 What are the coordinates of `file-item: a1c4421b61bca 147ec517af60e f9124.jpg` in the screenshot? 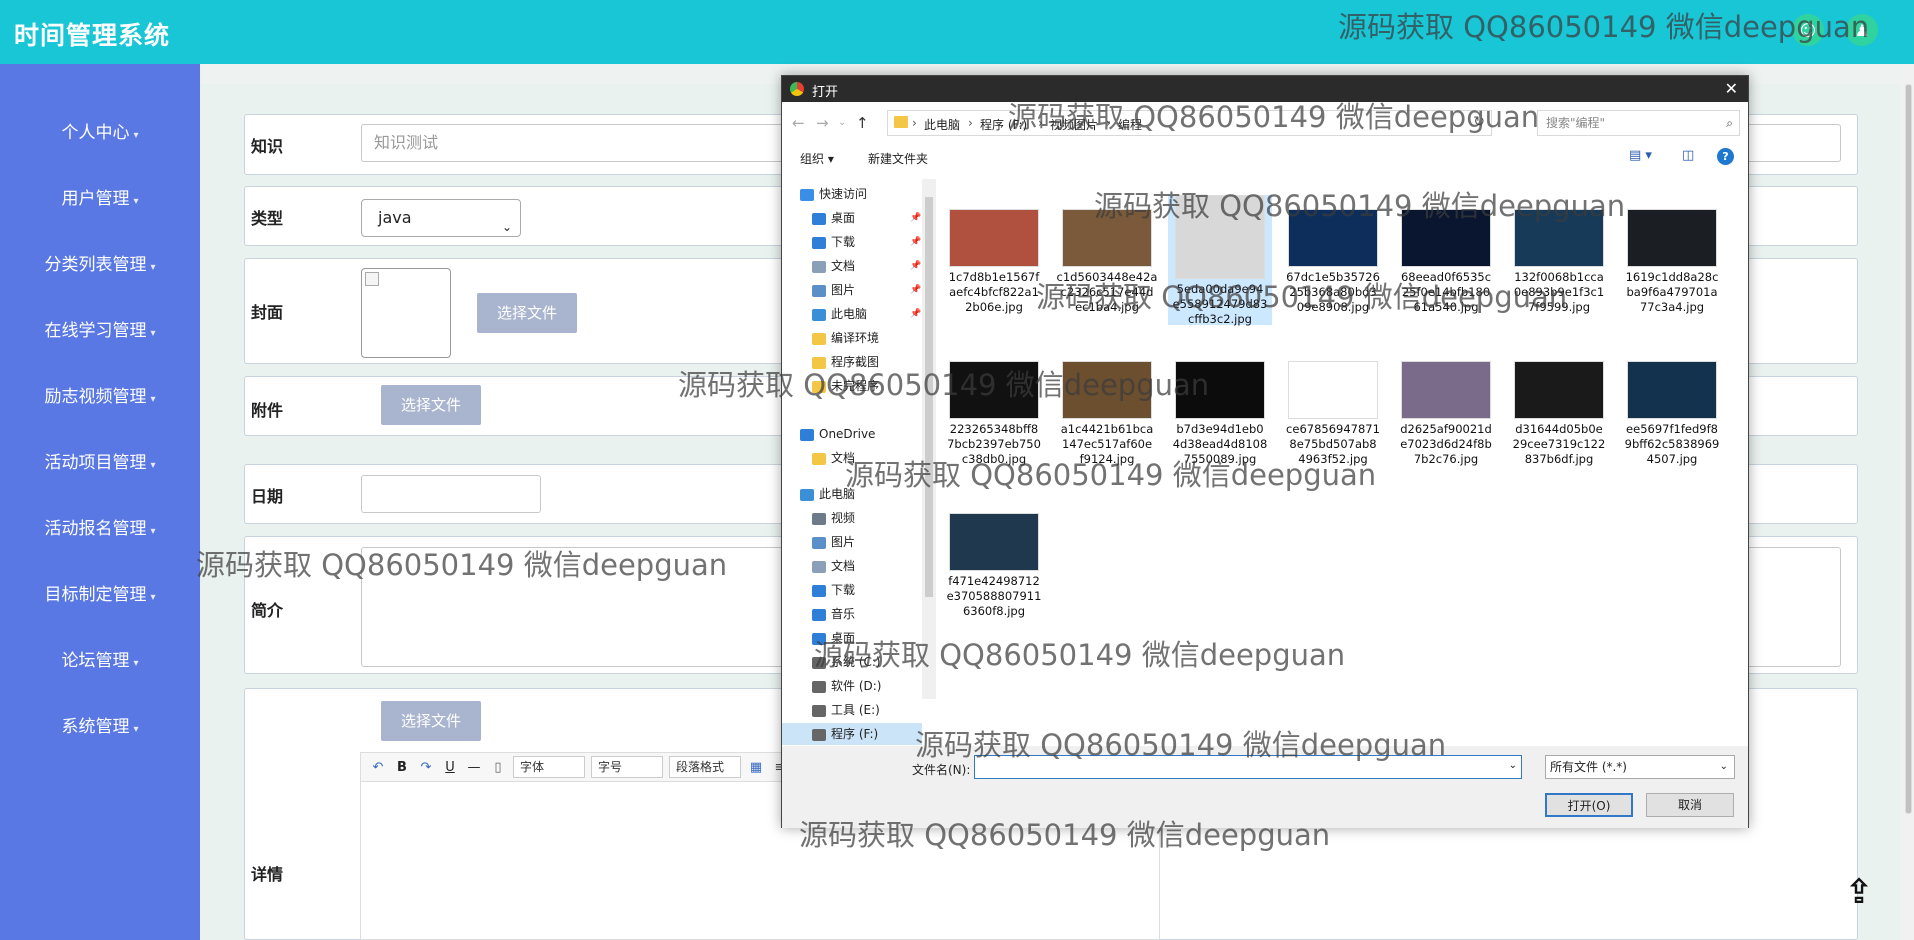 It's located at (1107, 412).